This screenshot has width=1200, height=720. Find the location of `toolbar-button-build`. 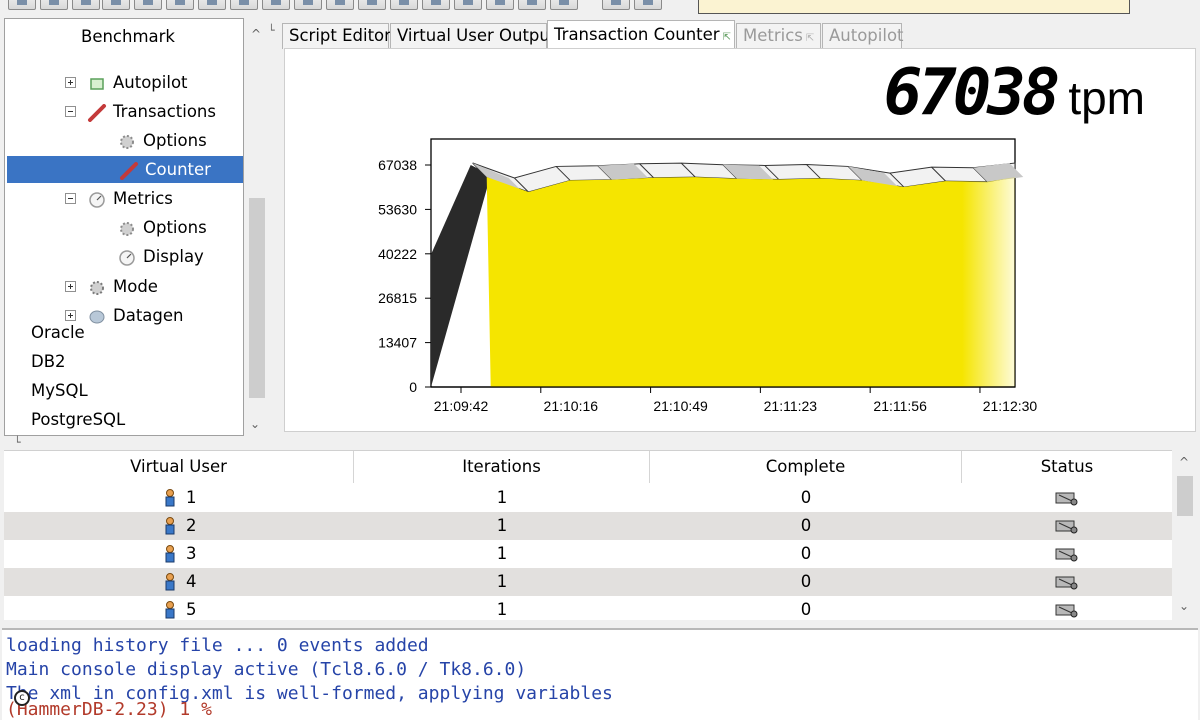

toolbar-button-build is located at coordinates (244, 5).